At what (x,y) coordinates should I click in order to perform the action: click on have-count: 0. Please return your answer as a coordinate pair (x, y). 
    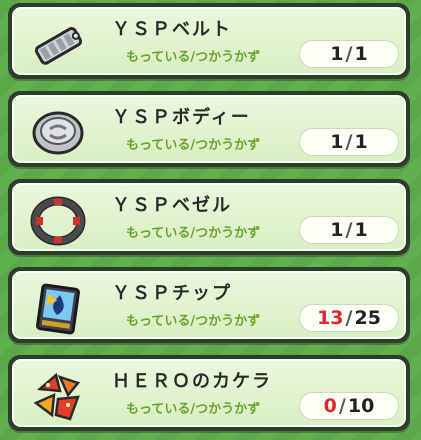
    Looking at the image, I should click on (330, 406).